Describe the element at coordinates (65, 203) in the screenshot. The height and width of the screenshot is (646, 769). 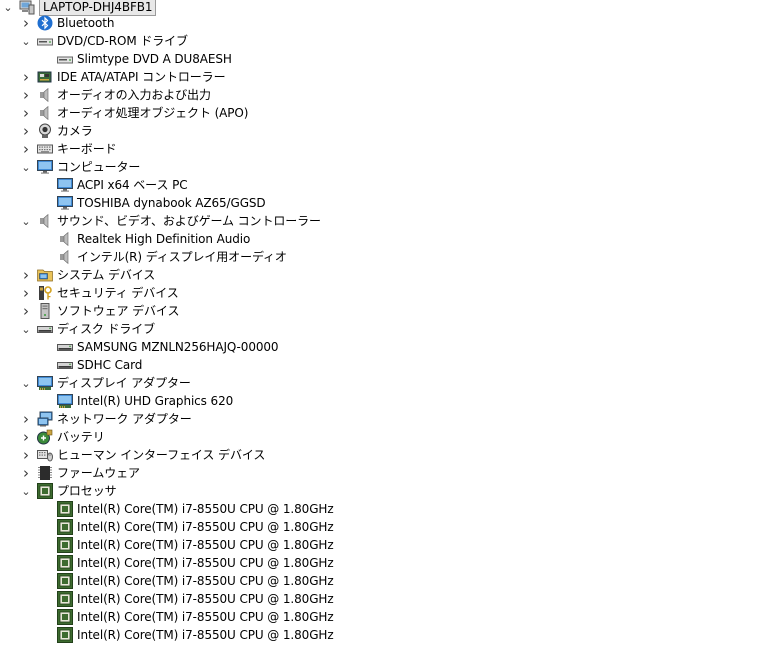
I see `monitor-icon` at that location.